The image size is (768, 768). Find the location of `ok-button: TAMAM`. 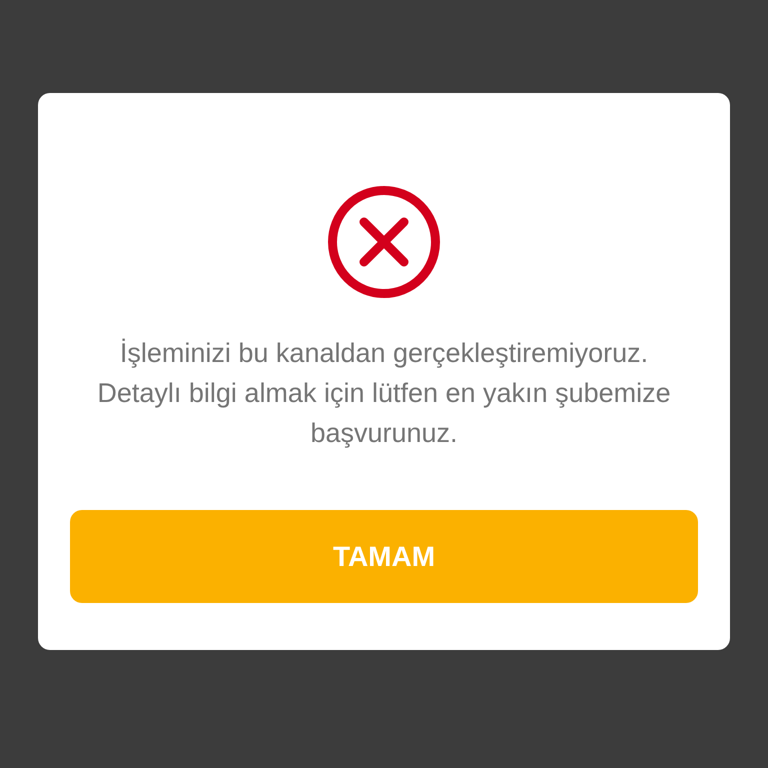

ok-button: TAMAM is located at coordinates (384, 556).